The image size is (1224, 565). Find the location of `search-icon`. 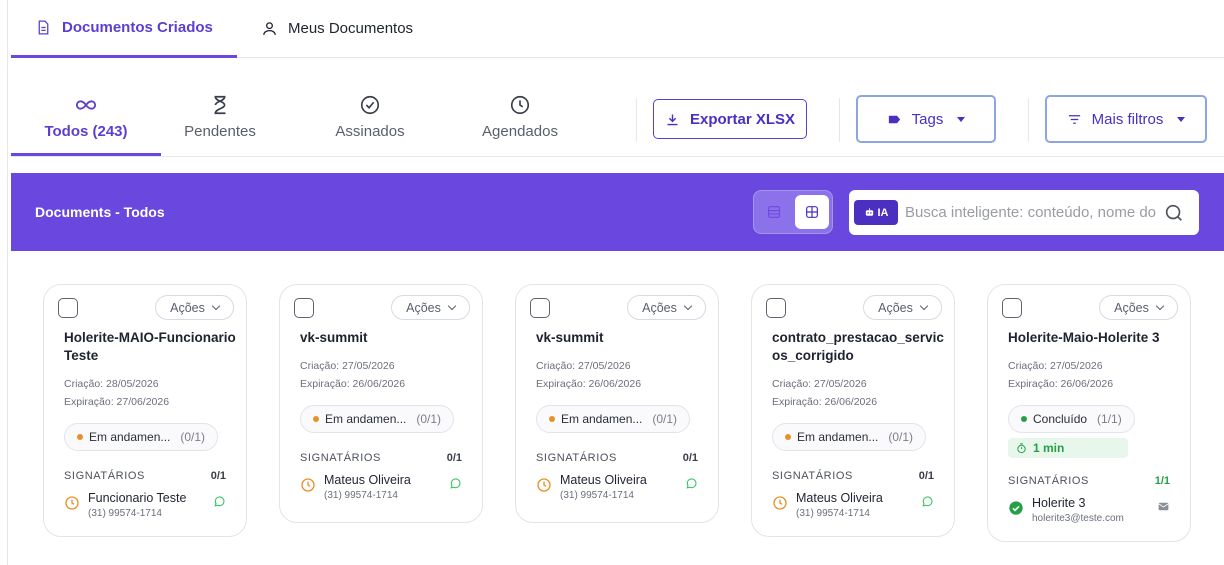

search-icon is located at coordinates (1174, 213).